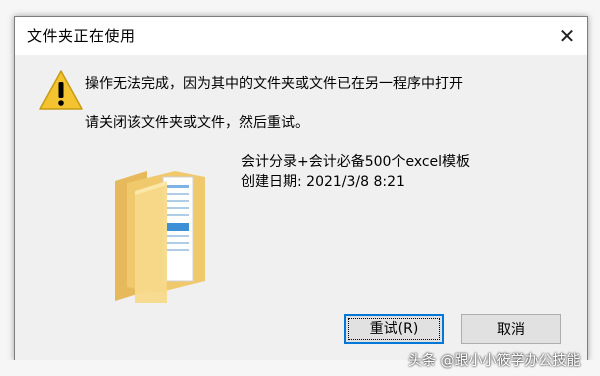 The image size is (600, 376). I want to click on file-name: 会计分录+会计必备500个excel模板, so click(356, 162).